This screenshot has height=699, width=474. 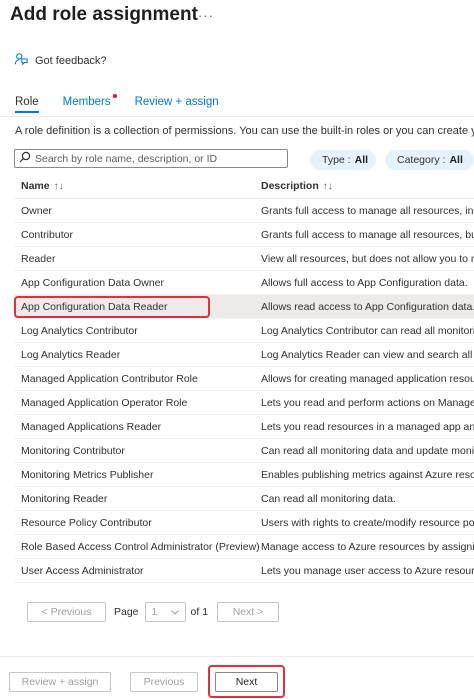 I want to click on pagination: < Previous Page 1 of 1 Next >, so click(x=153, y=612).